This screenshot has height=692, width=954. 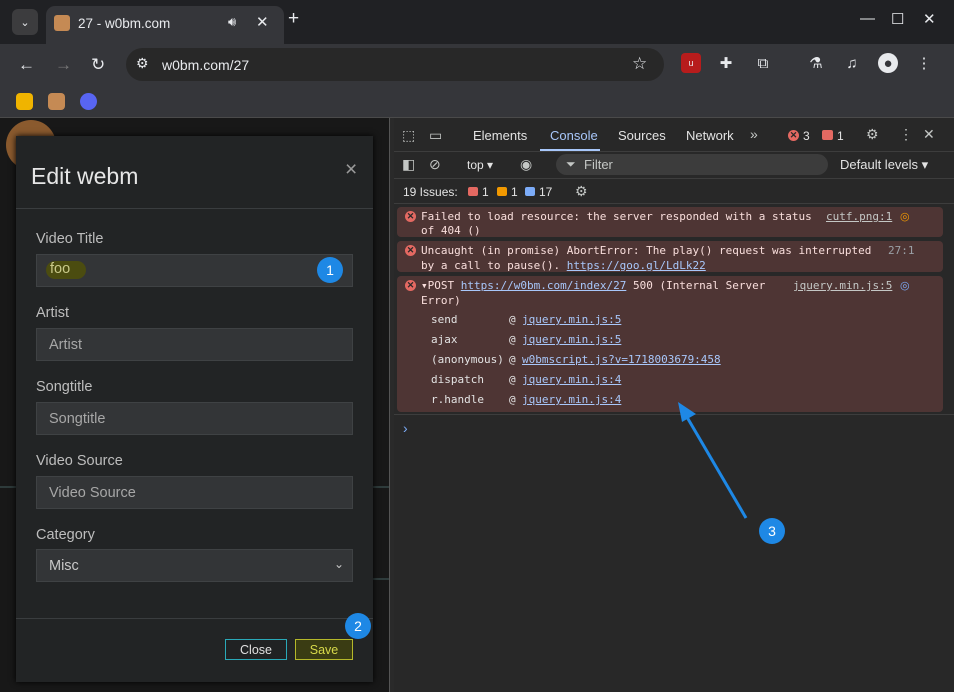 I want to click on error-request-line2: Error), so click(x=441, y=300).